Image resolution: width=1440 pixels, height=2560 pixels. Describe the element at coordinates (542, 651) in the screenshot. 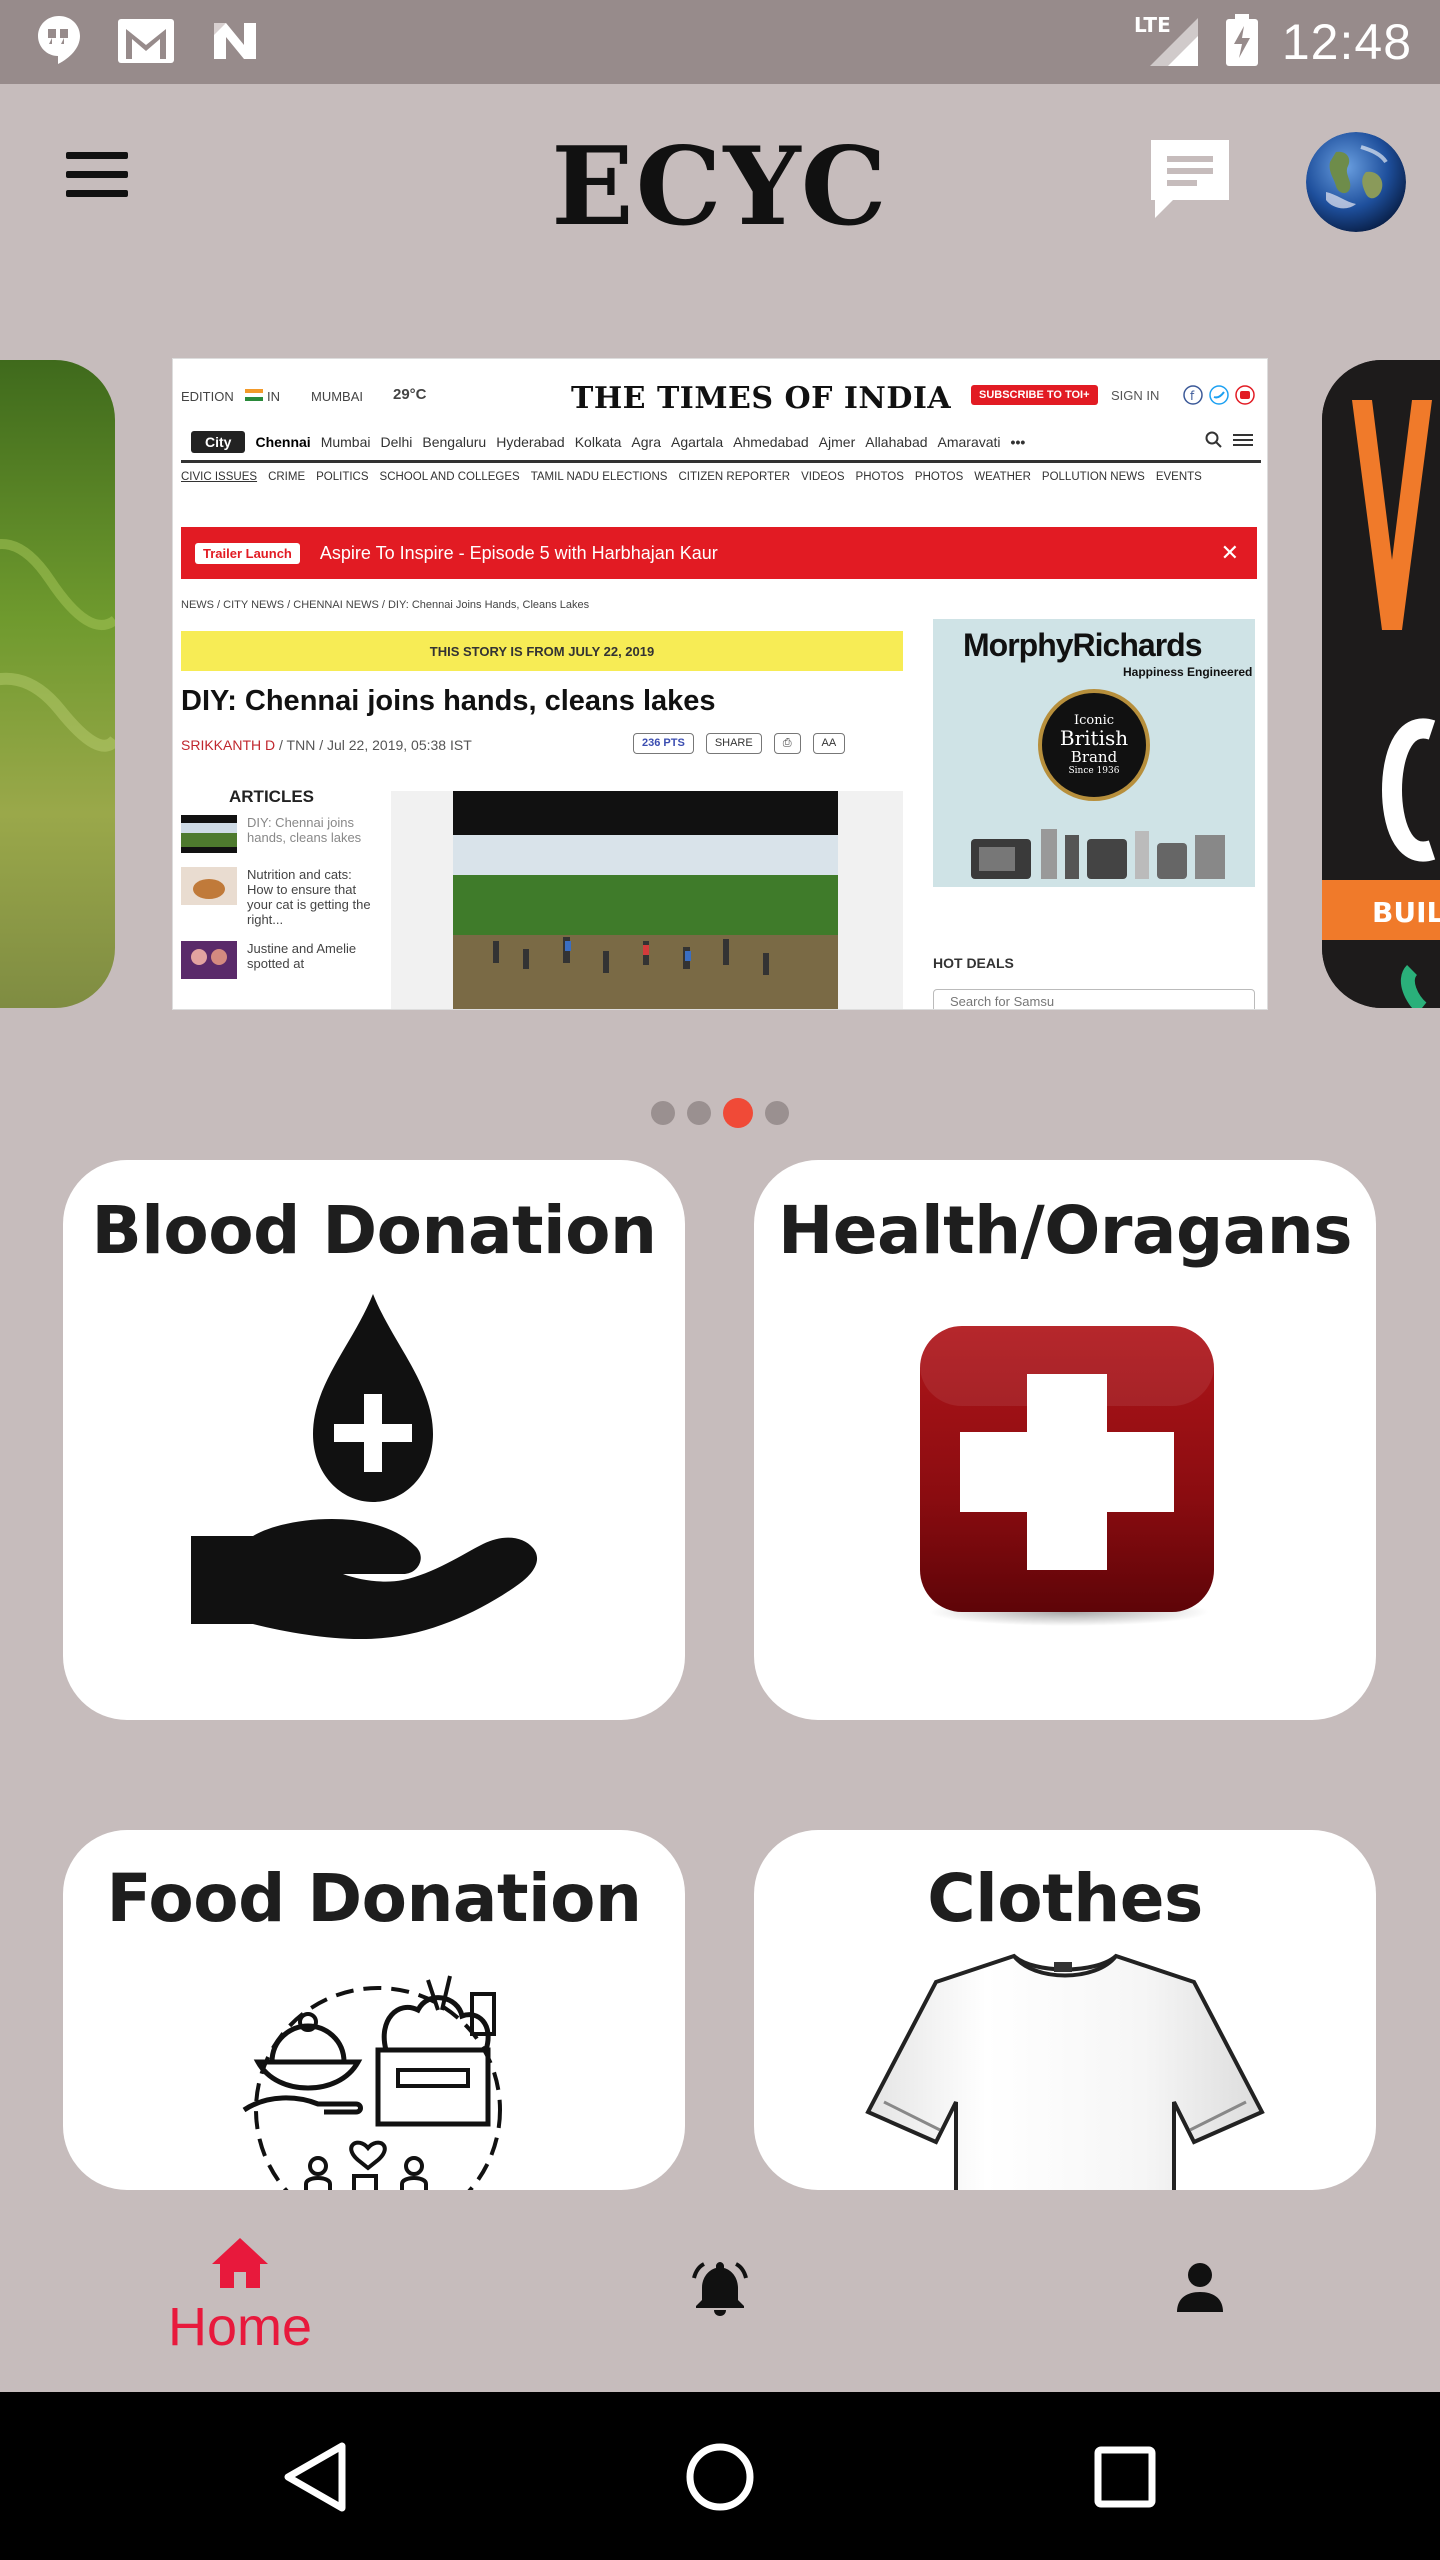

I see `story-date-note: THIS STORY IS FROM JULY 22, 2019` at that location.